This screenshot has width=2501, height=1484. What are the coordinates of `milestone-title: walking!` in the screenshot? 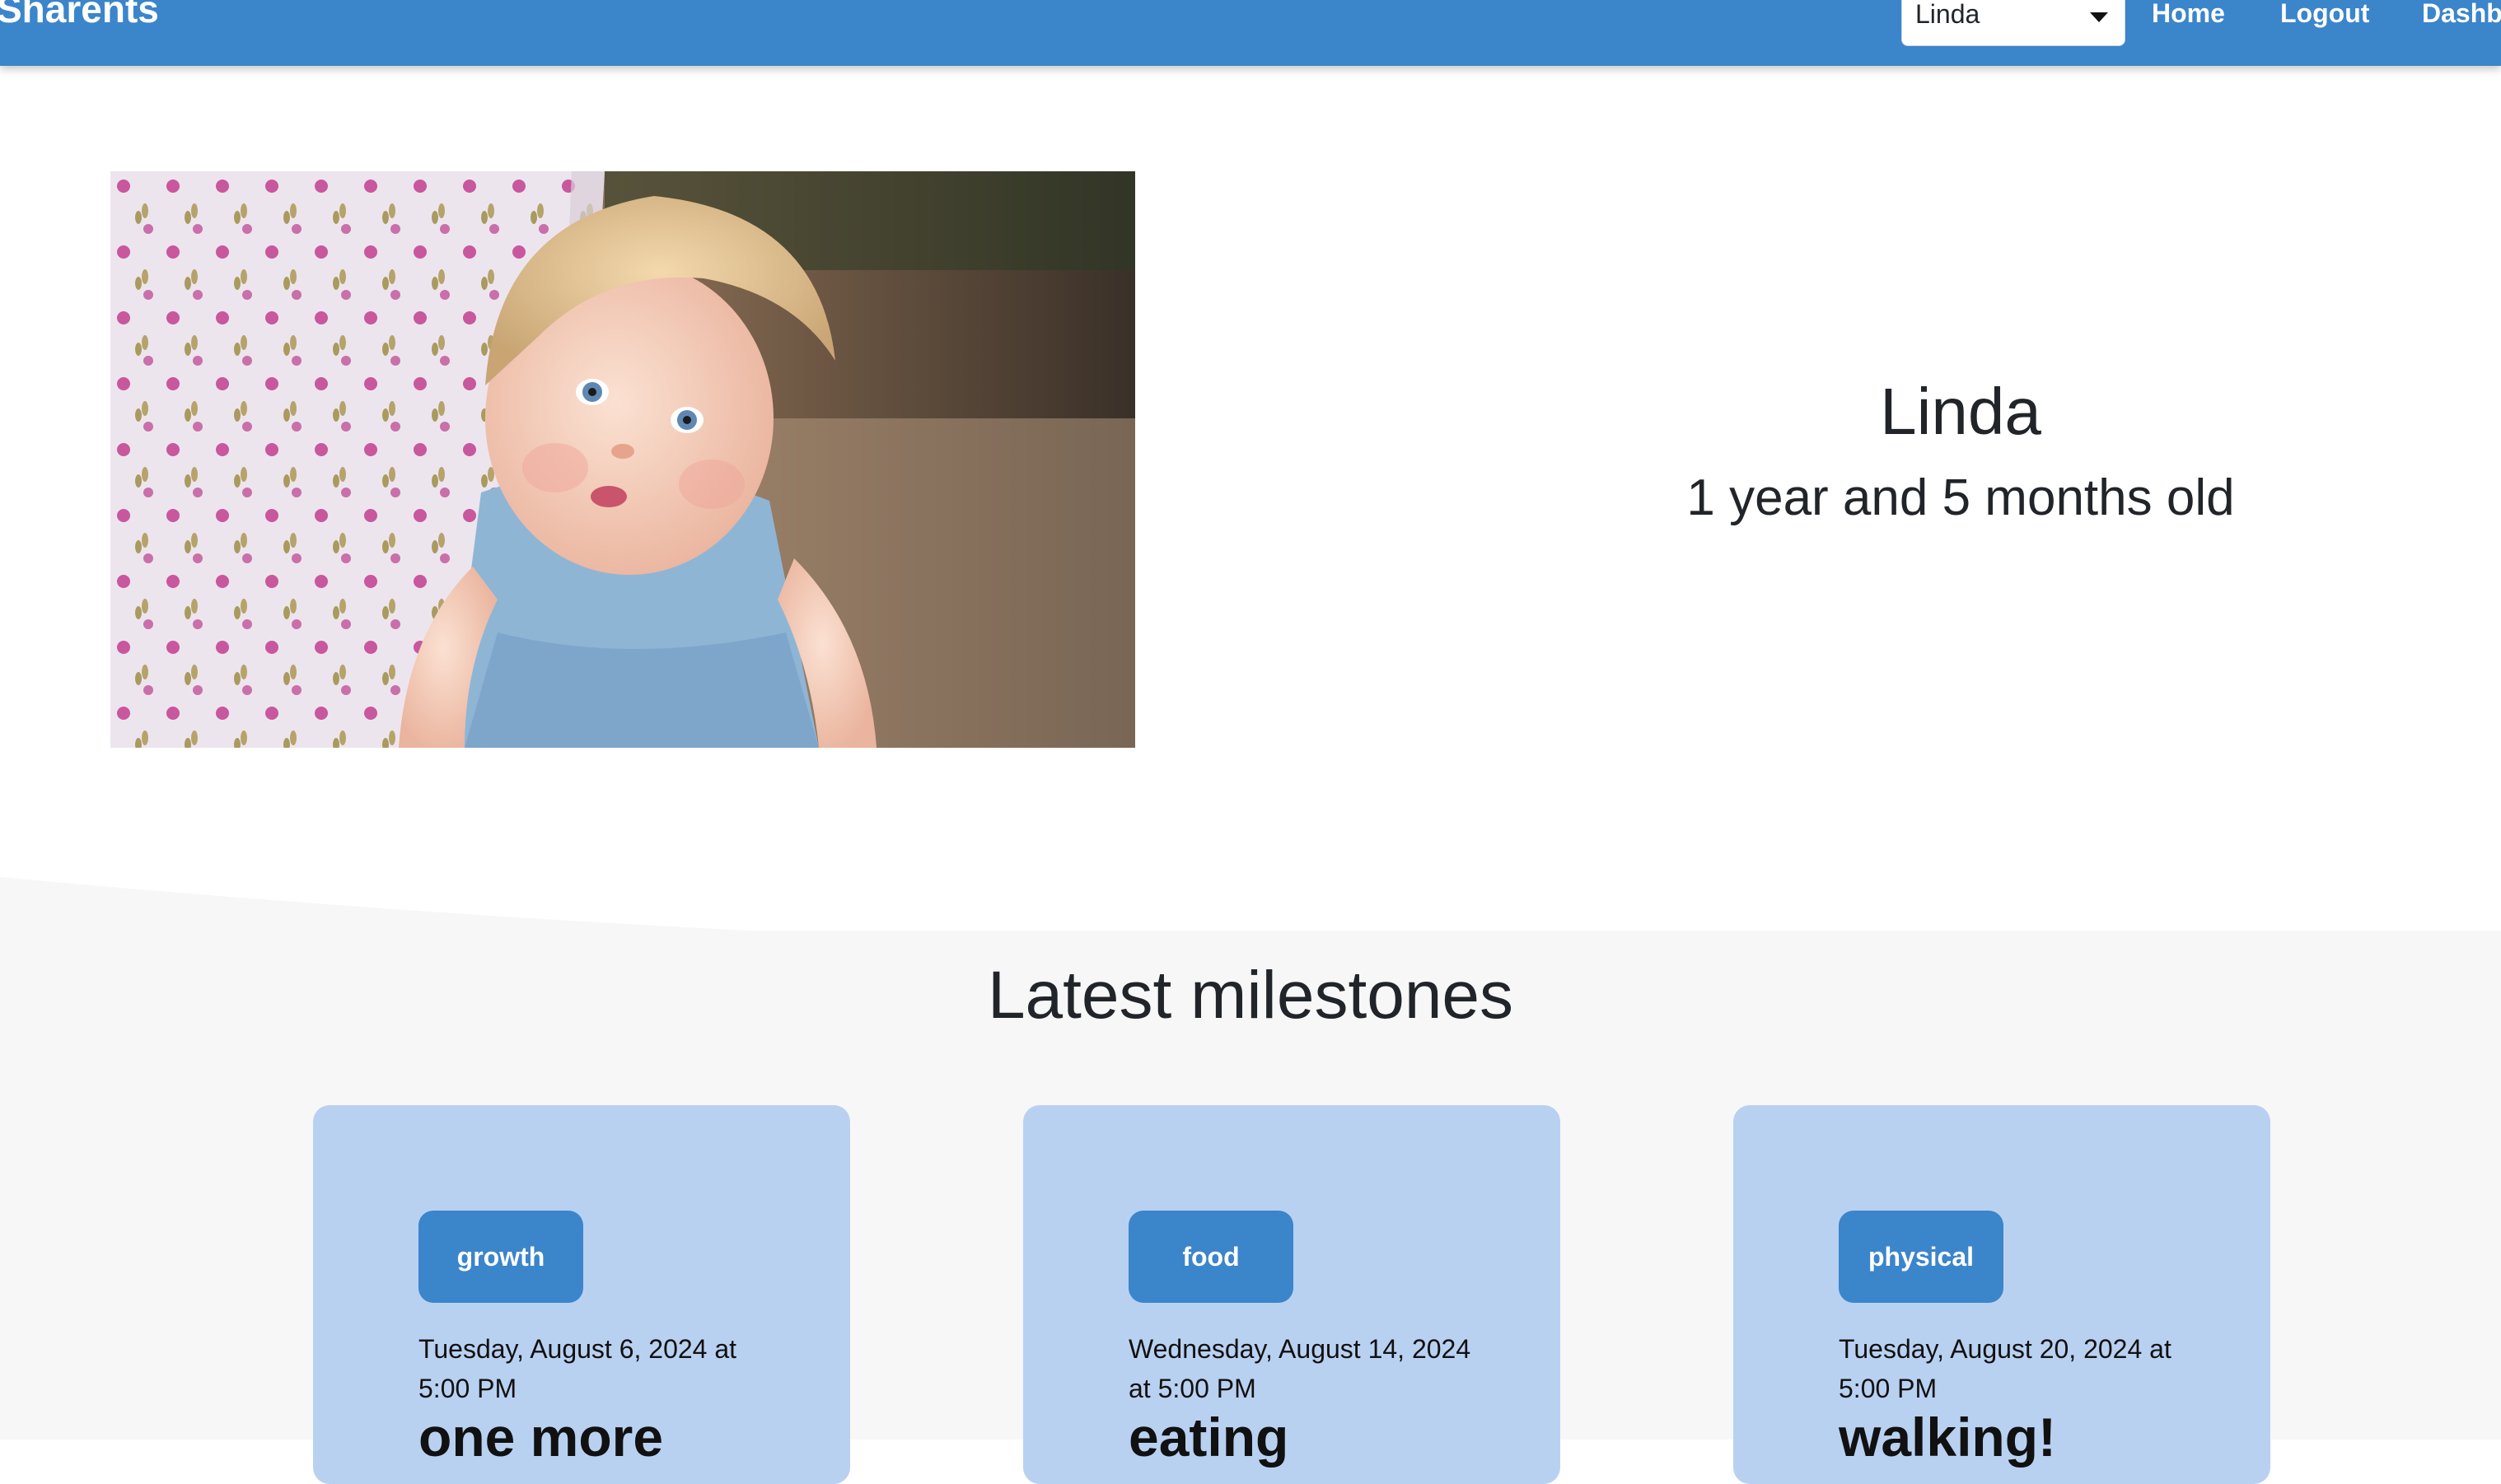 It's located at (1948, 1437).